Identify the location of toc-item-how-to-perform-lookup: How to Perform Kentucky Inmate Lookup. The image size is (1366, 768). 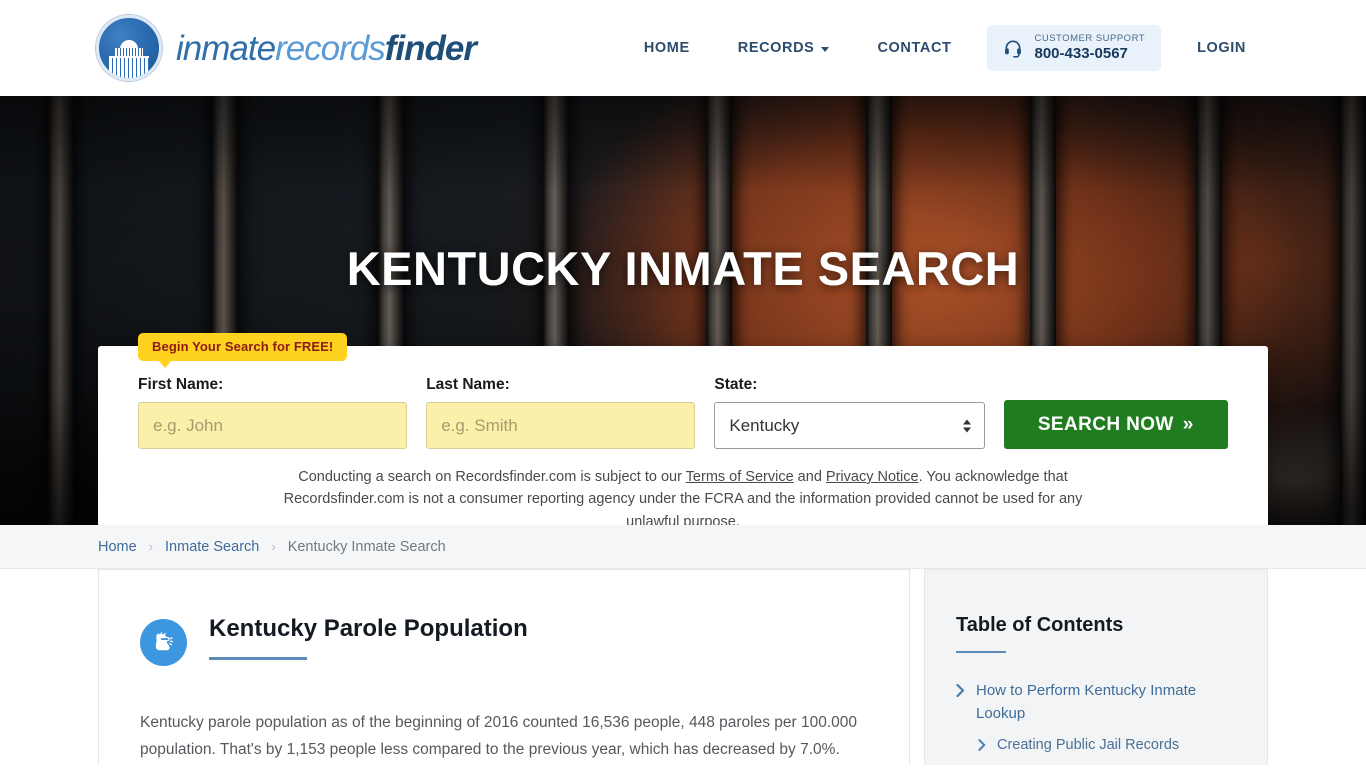
(1096, 702).